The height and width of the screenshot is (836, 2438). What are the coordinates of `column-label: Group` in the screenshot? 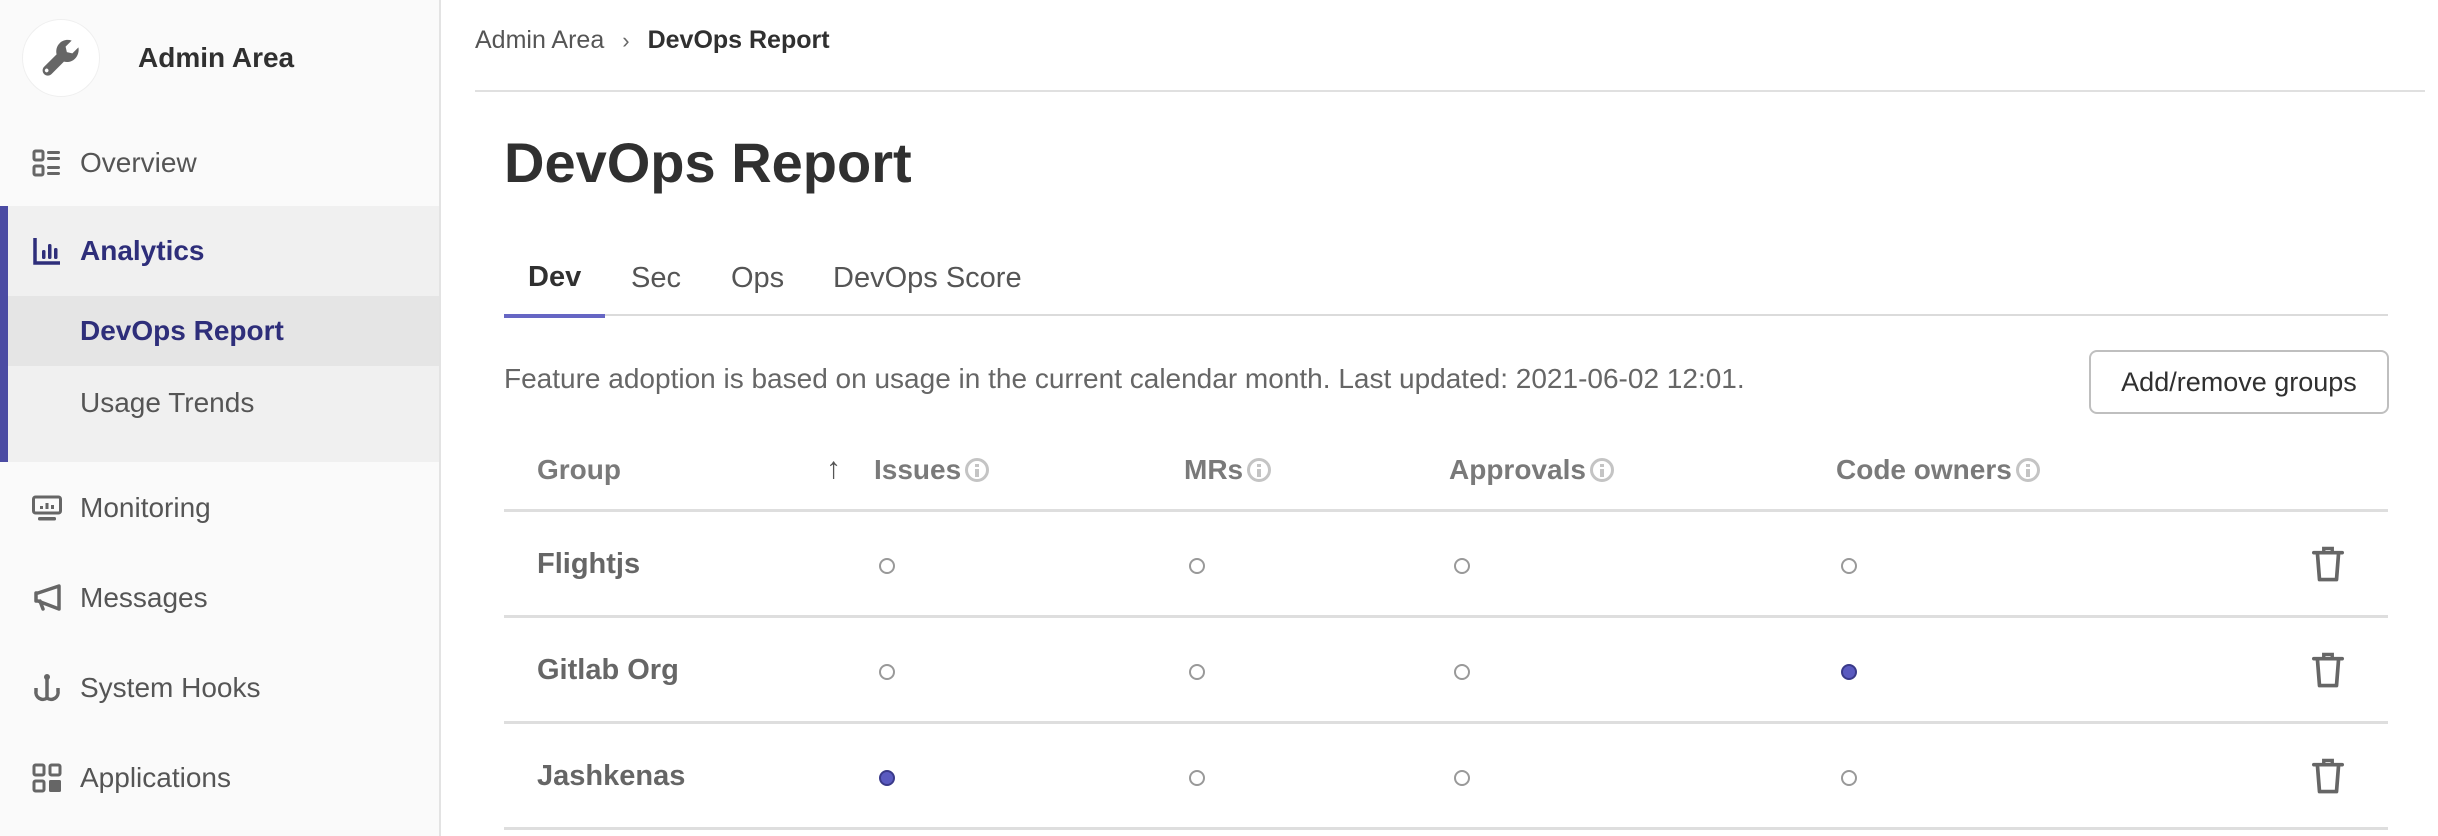 It's located at (579, 469).